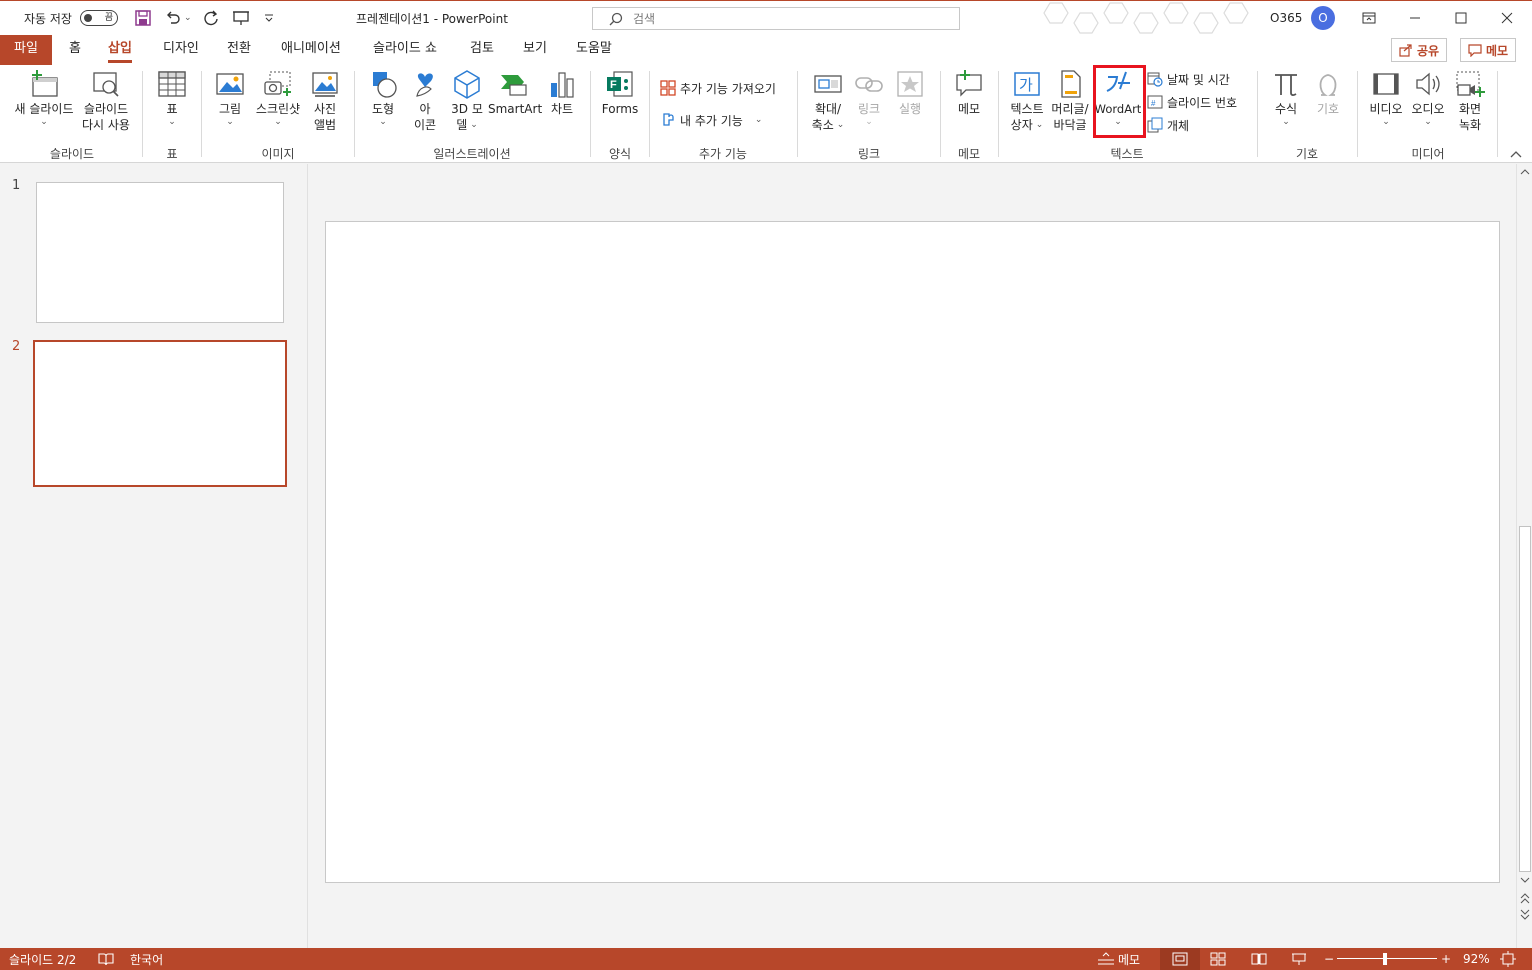 This screenshot has height=970, width=1532. What do you see at coordinates (776, 18) in the screenshot?
I see `search-input: 검색` at bounding box center [776, 18].